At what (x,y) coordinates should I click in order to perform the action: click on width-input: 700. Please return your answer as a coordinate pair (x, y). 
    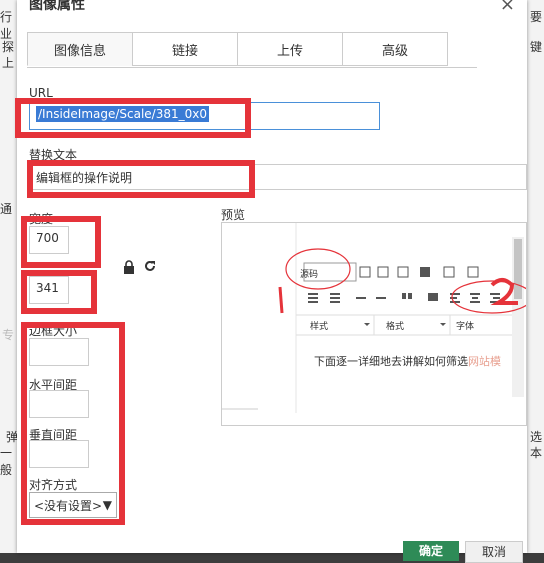
    Looking at the image, I should click on (49, 240).